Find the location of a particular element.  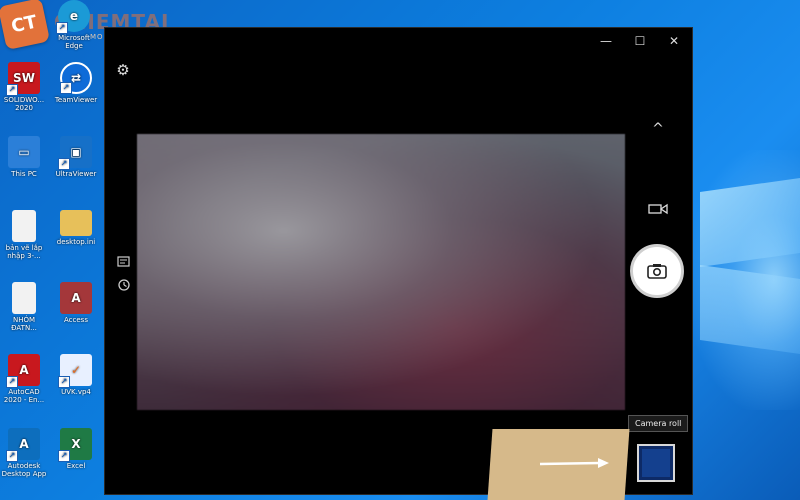

desktop-icon-edge: e ↗ Microsoft Edge is located at coordinates (74, 25).